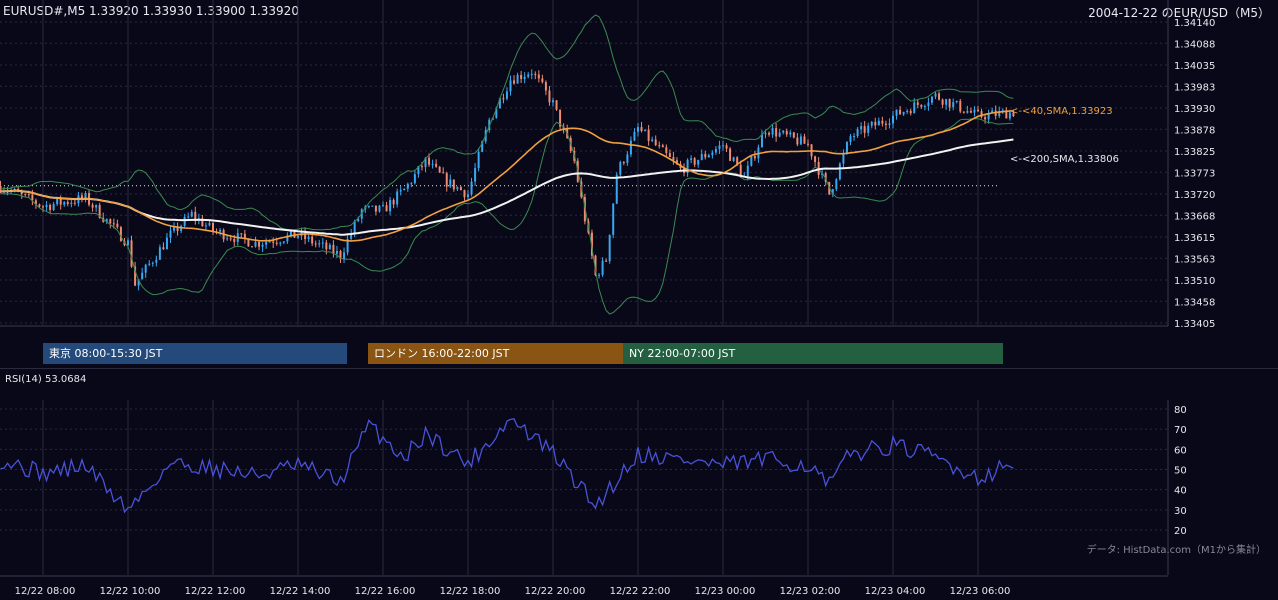 This screenshot has width=1278, height=600. I want to click on y-tick-label: 1.33615, so click(1194, 238).